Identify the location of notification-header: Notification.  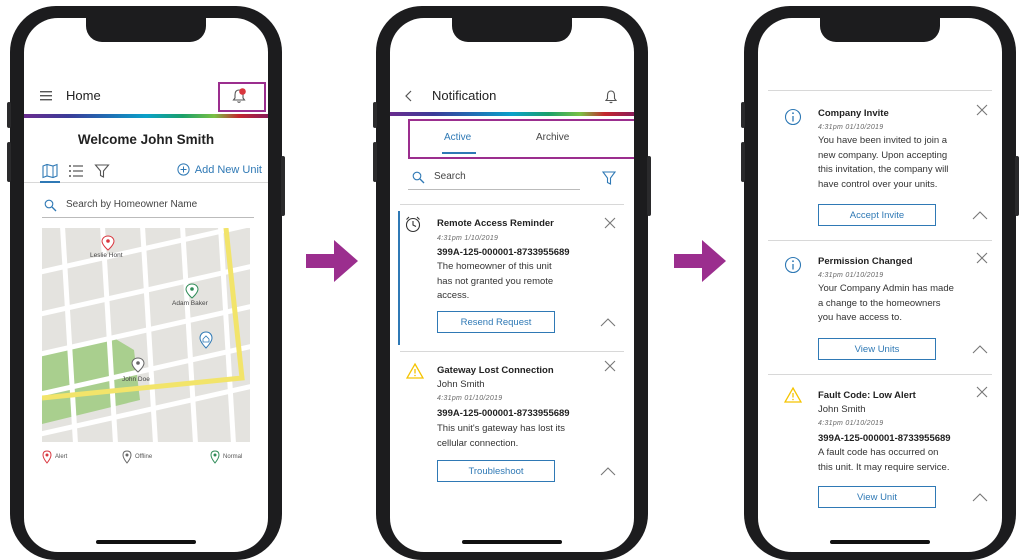
(512, 96).